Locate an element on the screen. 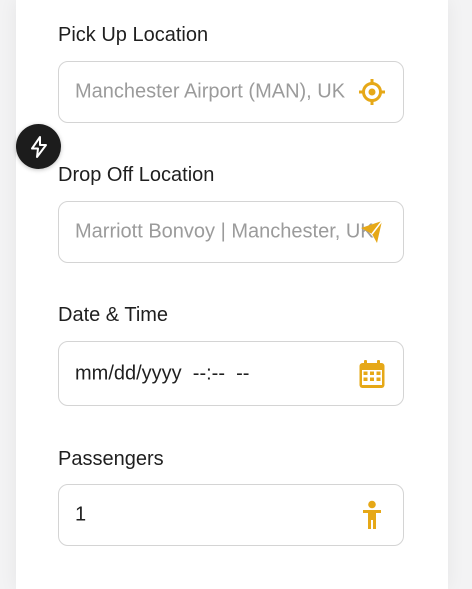 This screenshot has height=589, width=472. pickup-label: Pick Up Location is located at coordinates (133, 35).